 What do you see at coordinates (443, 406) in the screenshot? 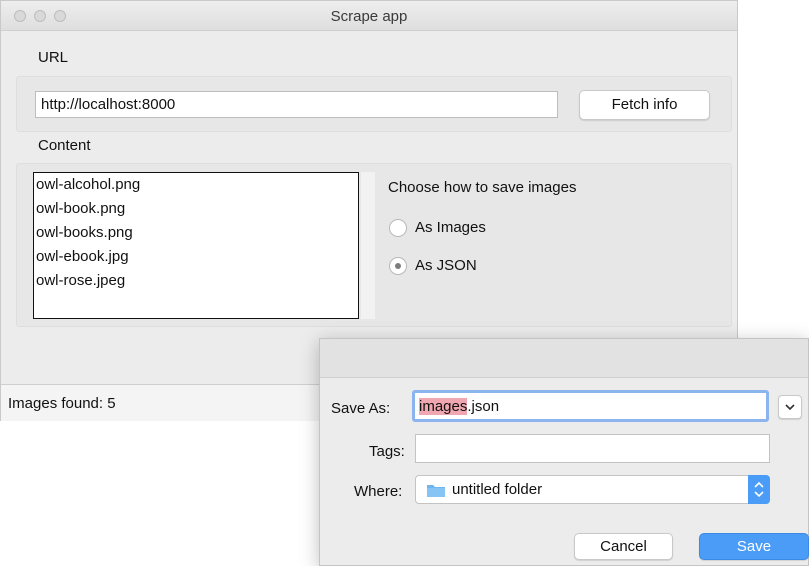
I see `filename-selection: images` at bounding box center [443, 406].